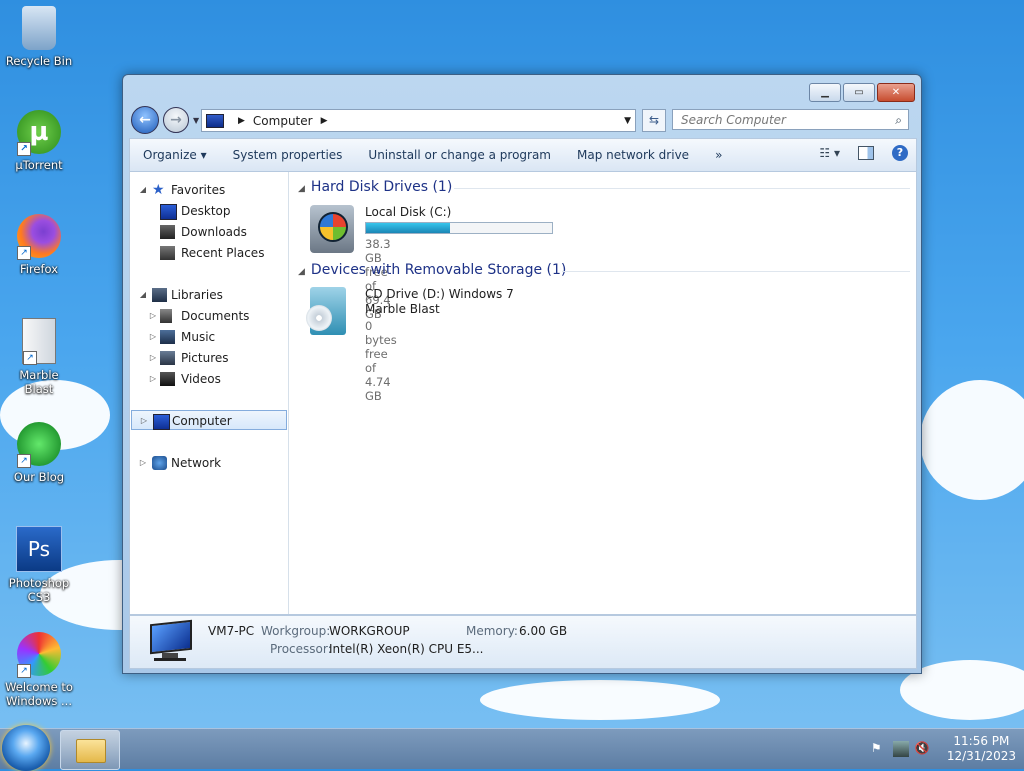  I want to click on clock-date: 12/31/2023, so click(981, 756).